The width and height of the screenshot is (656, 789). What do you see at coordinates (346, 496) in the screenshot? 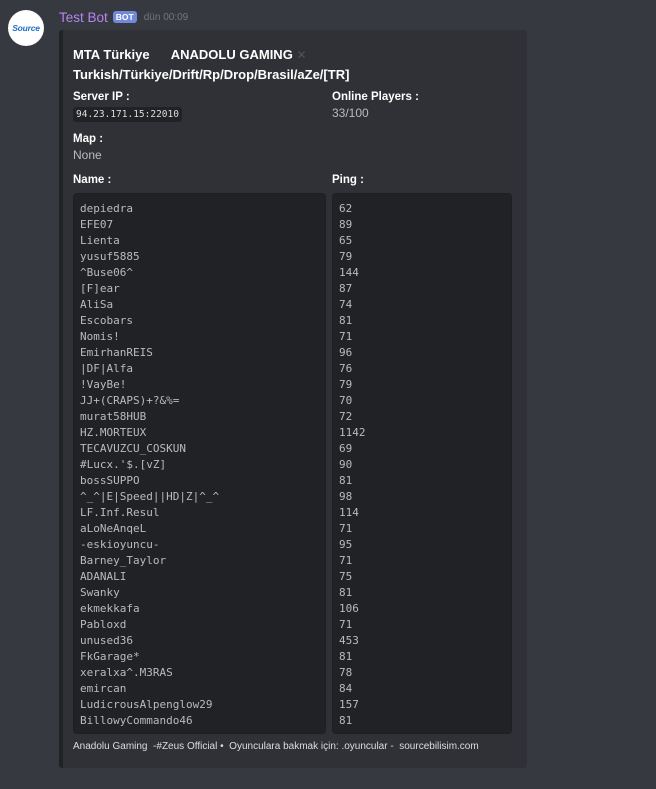
I see `player-ping: 98` at bounding box center [346, 496].